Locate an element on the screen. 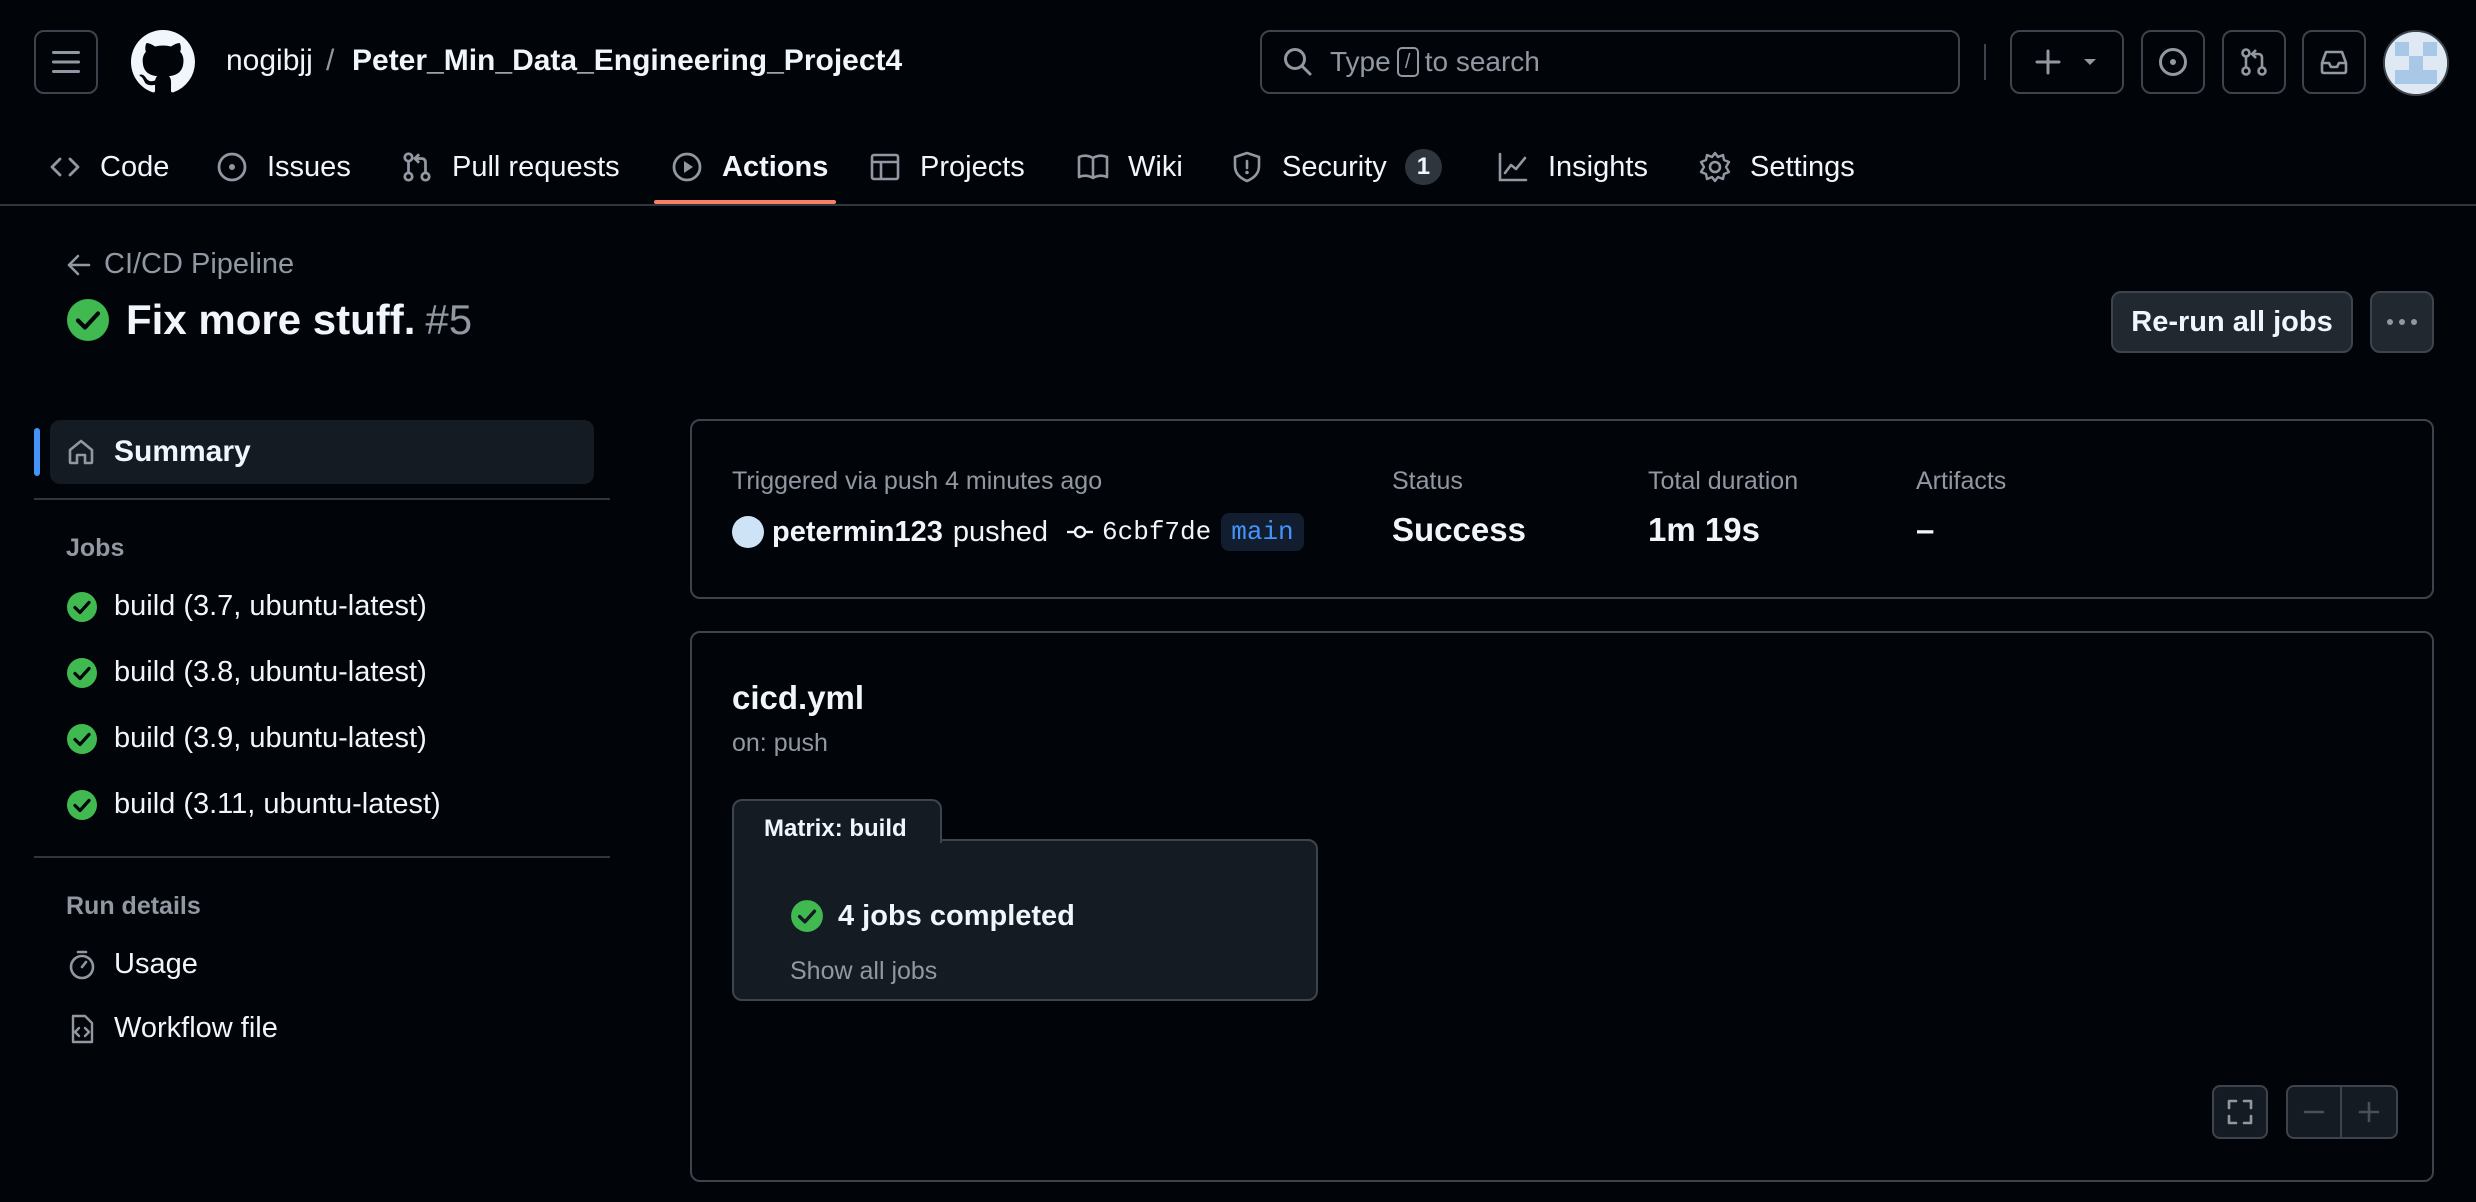 Image resolution: width=2476 pixels, height=1202 pixels. identicon-icon is located at coordinates (2416, 63).